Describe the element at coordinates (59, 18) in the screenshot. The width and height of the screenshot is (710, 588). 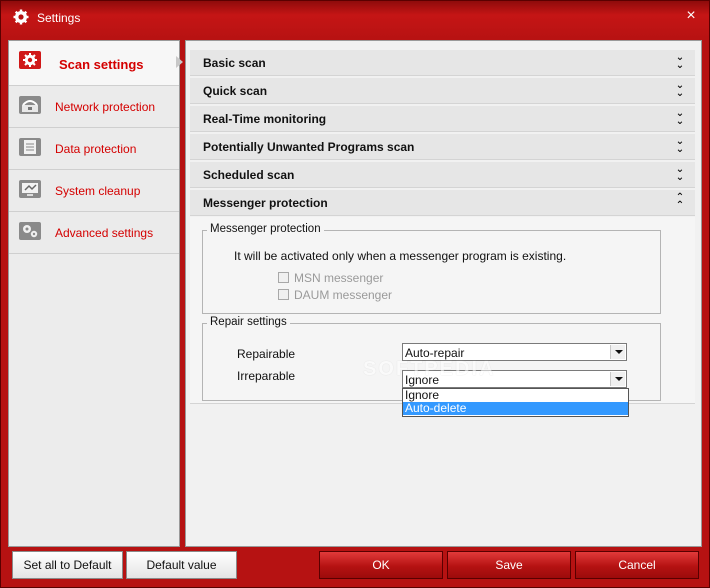
I see `window-title: Settings` at that location.